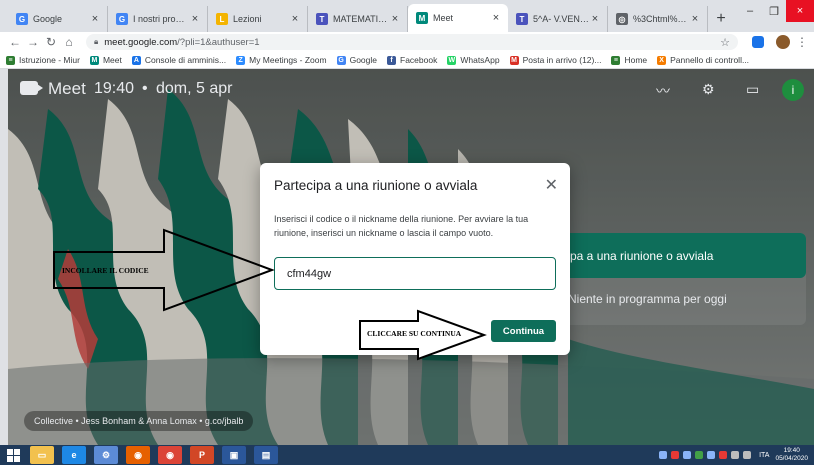 The image size is (814, 465). What do you see at coordinates (234, 455) in the screenshot?
I see `app-blue-icon: ▣` at bounding box center [234, 455].